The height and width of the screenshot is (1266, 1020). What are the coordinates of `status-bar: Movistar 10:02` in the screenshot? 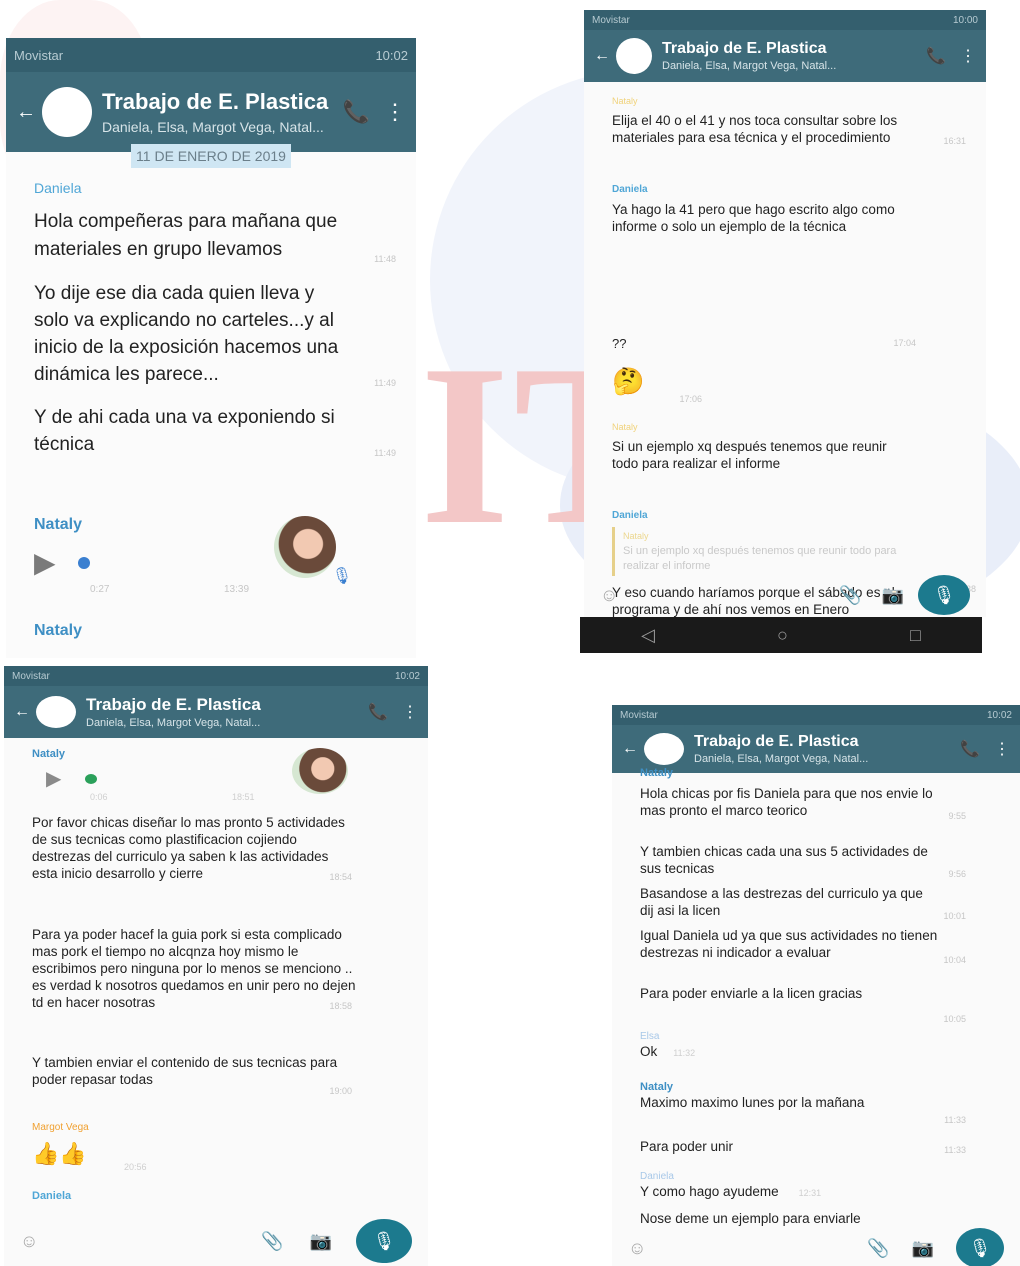 It's located at (816, 715).